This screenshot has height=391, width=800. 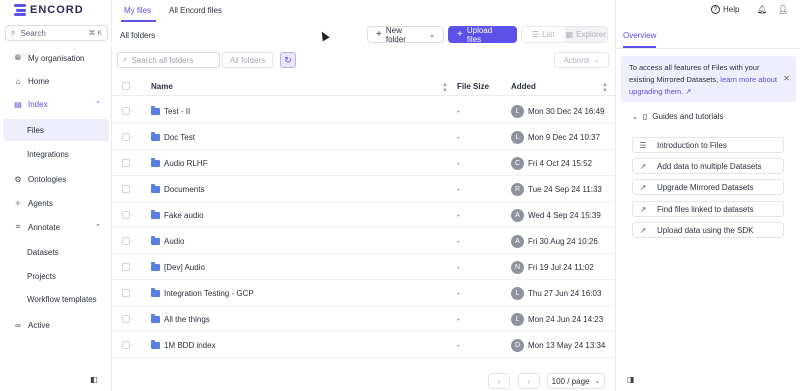 I want to click on breadcrumb: All folders, so click(x=137, y=35).